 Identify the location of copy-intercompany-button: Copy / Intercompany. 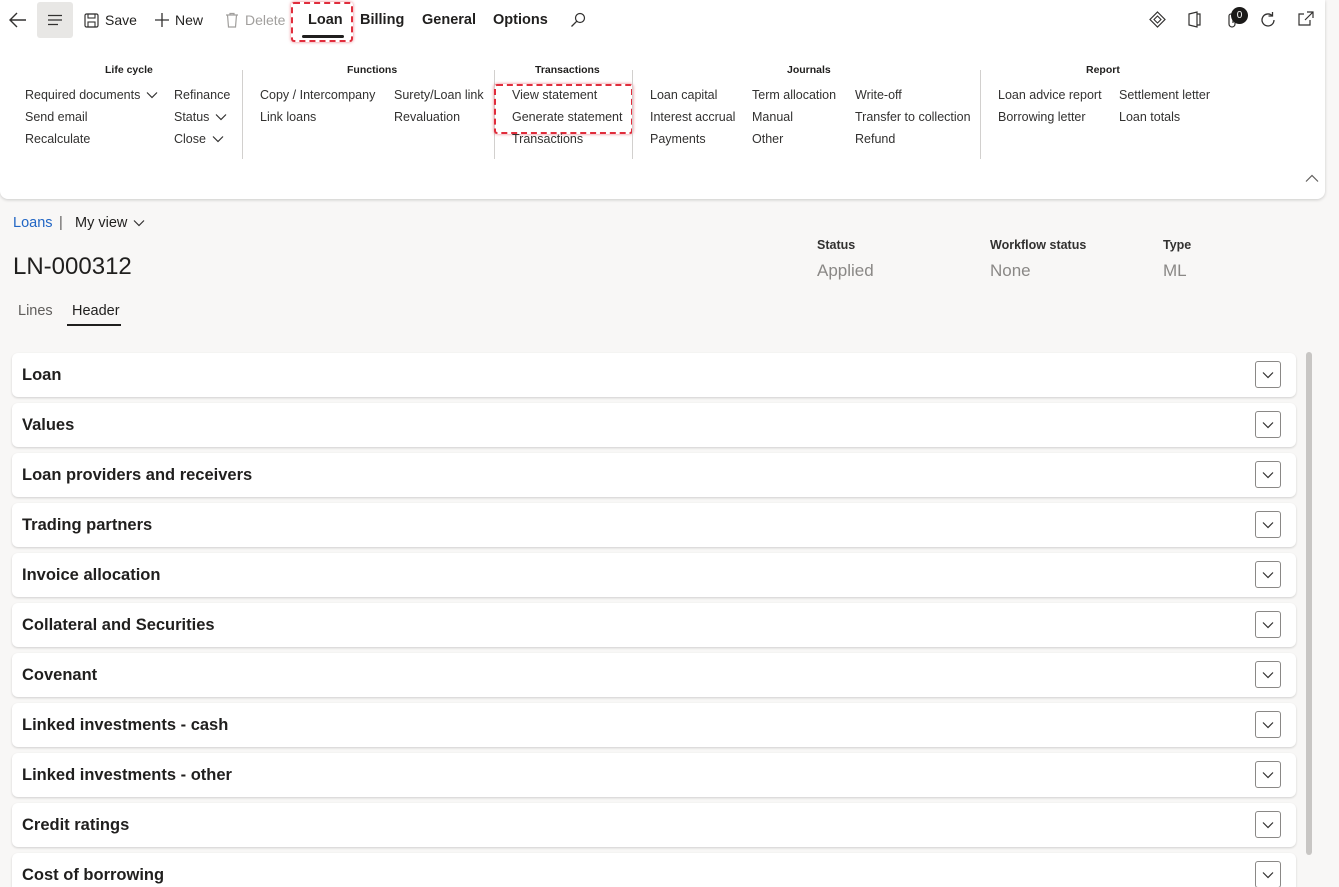
(317, 95).